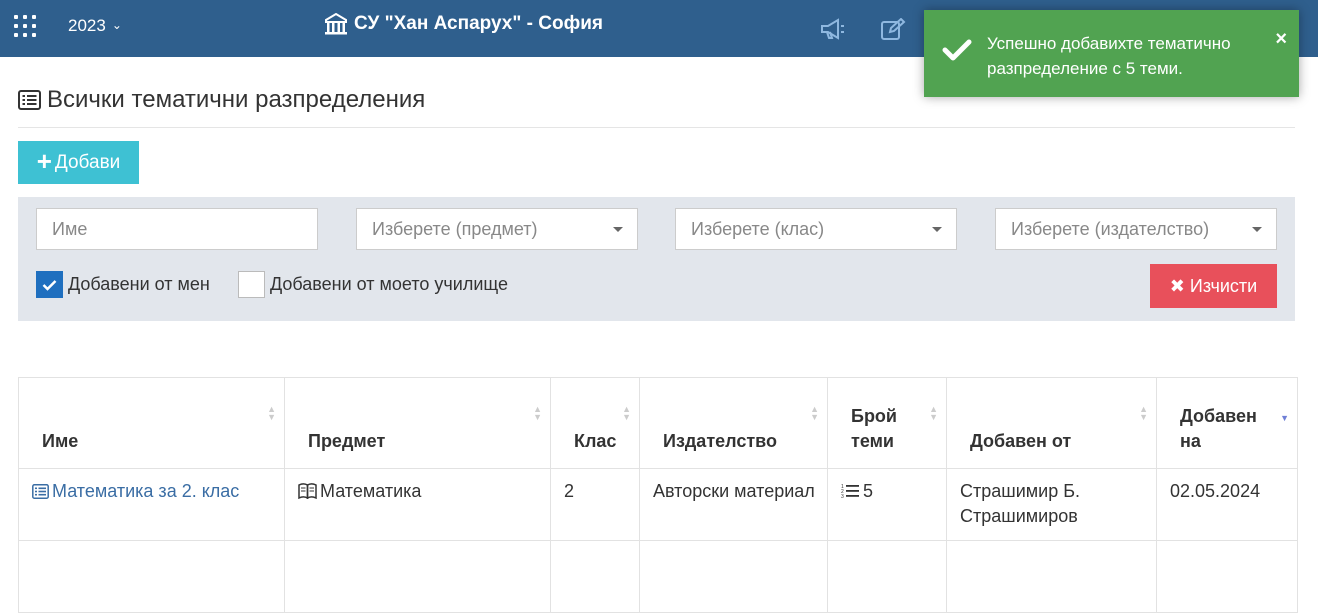 Image resolution: width=1318 pixels, height=613 pixels. Describe the element at coordinates (151, 576) in the screenshot. I see `cell-name` at that location.